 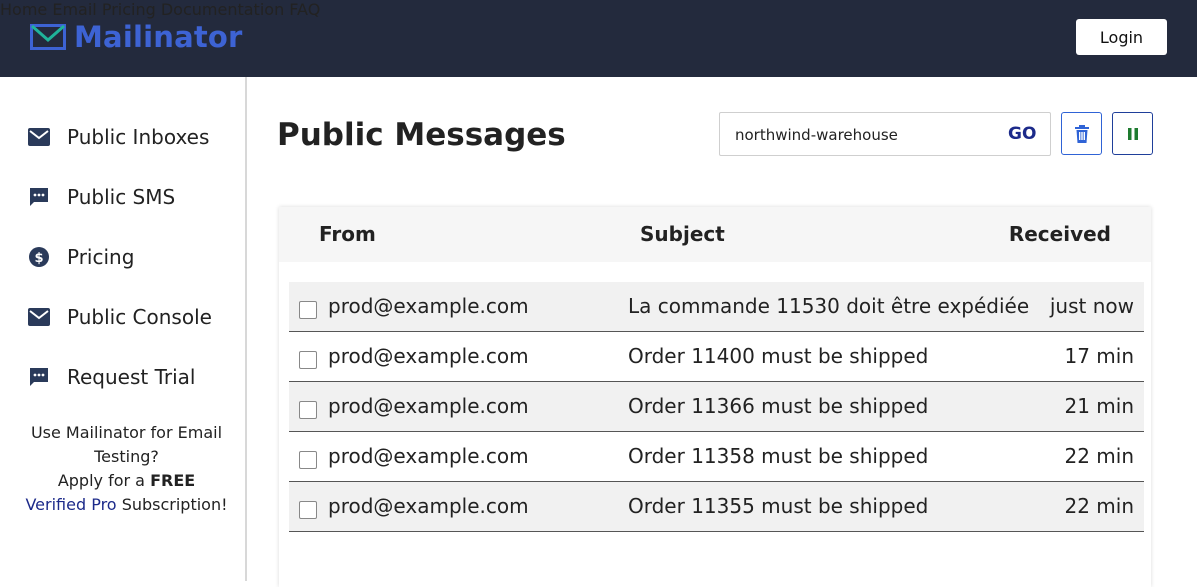 What do you see at coordinates (778, 356) in the screenshot?
I see `row-subject: Order 11400 must be shipped` at bounding box center [778, 356].